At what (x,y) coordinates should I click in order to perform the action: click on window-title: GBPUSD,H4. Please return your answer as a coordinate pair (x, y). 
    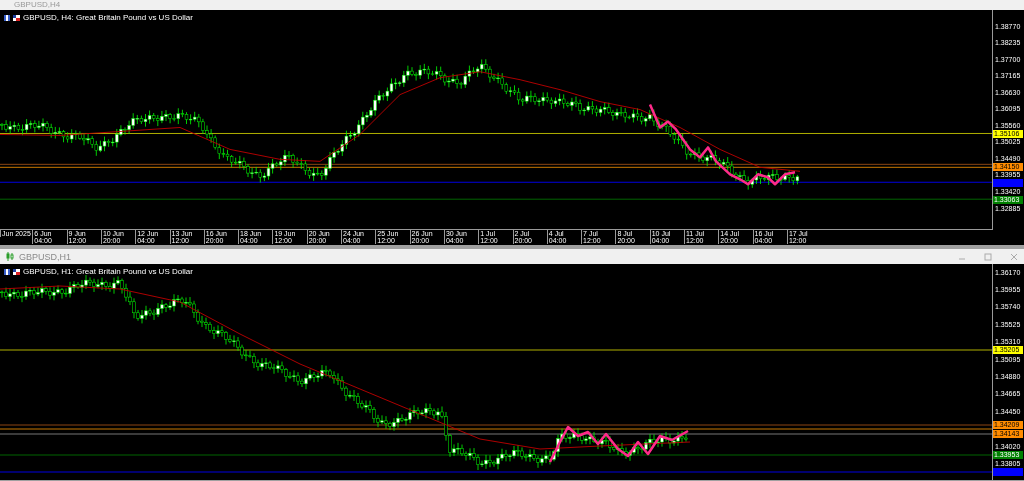
    Looking at the image, I should click on (37, 5).